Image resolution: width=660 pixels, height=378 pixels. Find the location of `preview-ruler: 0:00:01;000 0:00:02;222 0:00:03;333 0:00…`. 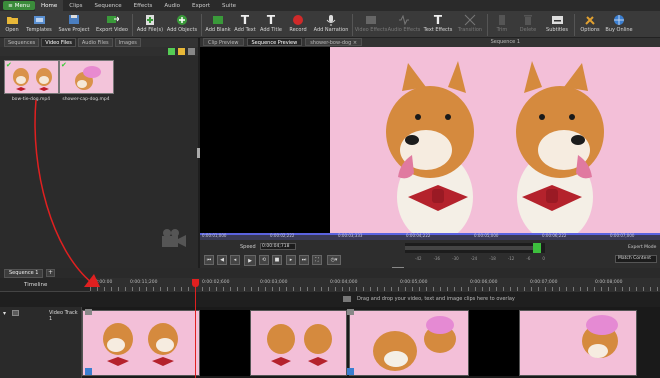

preview-ruler: 0:00:01;000 0:00:02;222 0:00:03;333 0:00… is located at coordinates (430, 236).